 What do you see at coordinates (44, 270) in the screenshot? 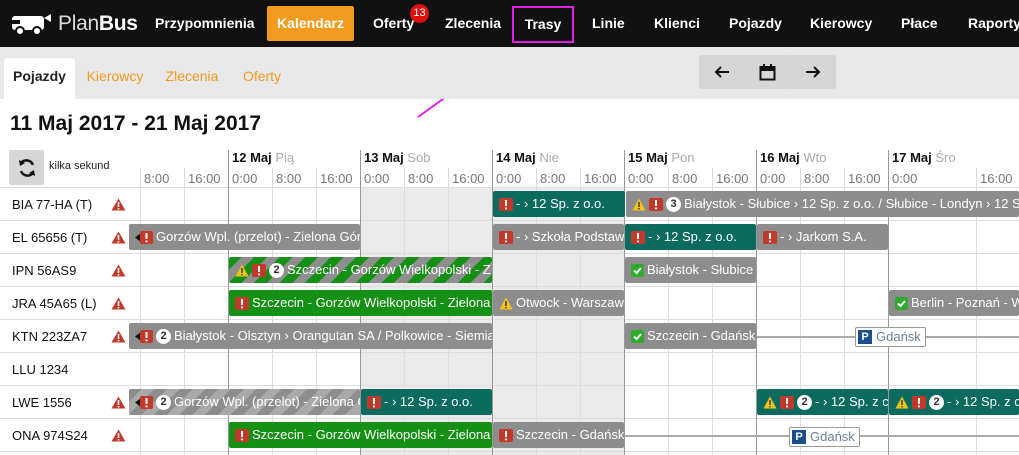
I see `vehicle-label: IPN 56AS9` at bounding box center [44, 270].